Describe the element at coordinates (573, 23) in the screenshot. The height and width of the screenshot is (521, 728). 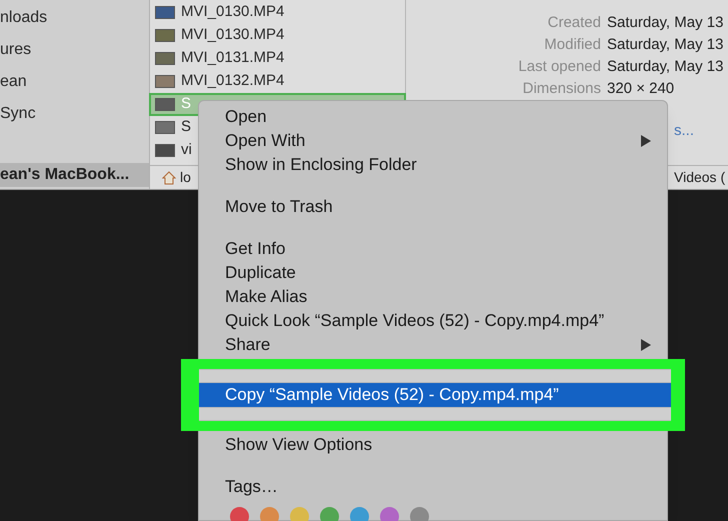
I see `info-label: Created` at that location.